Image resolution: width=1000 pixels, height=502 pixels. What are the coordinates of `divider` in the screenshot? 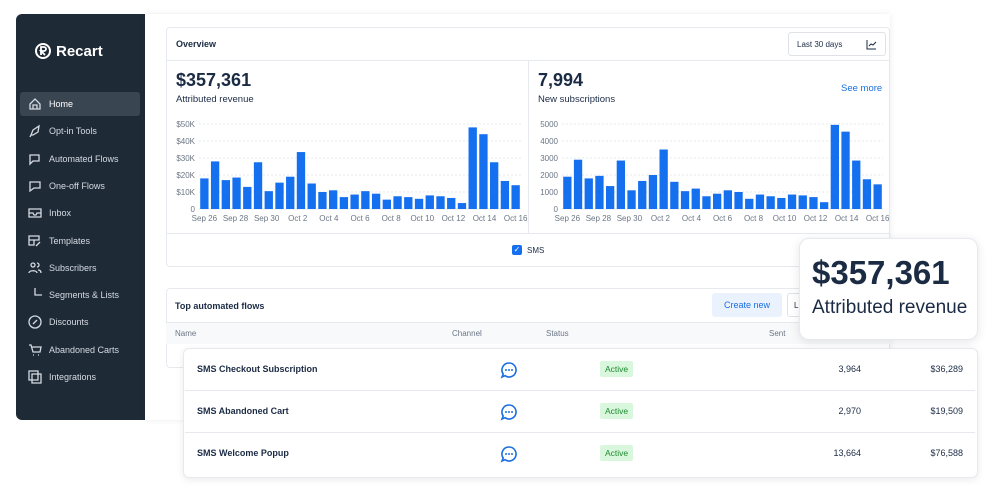 It's located at (528, 233).